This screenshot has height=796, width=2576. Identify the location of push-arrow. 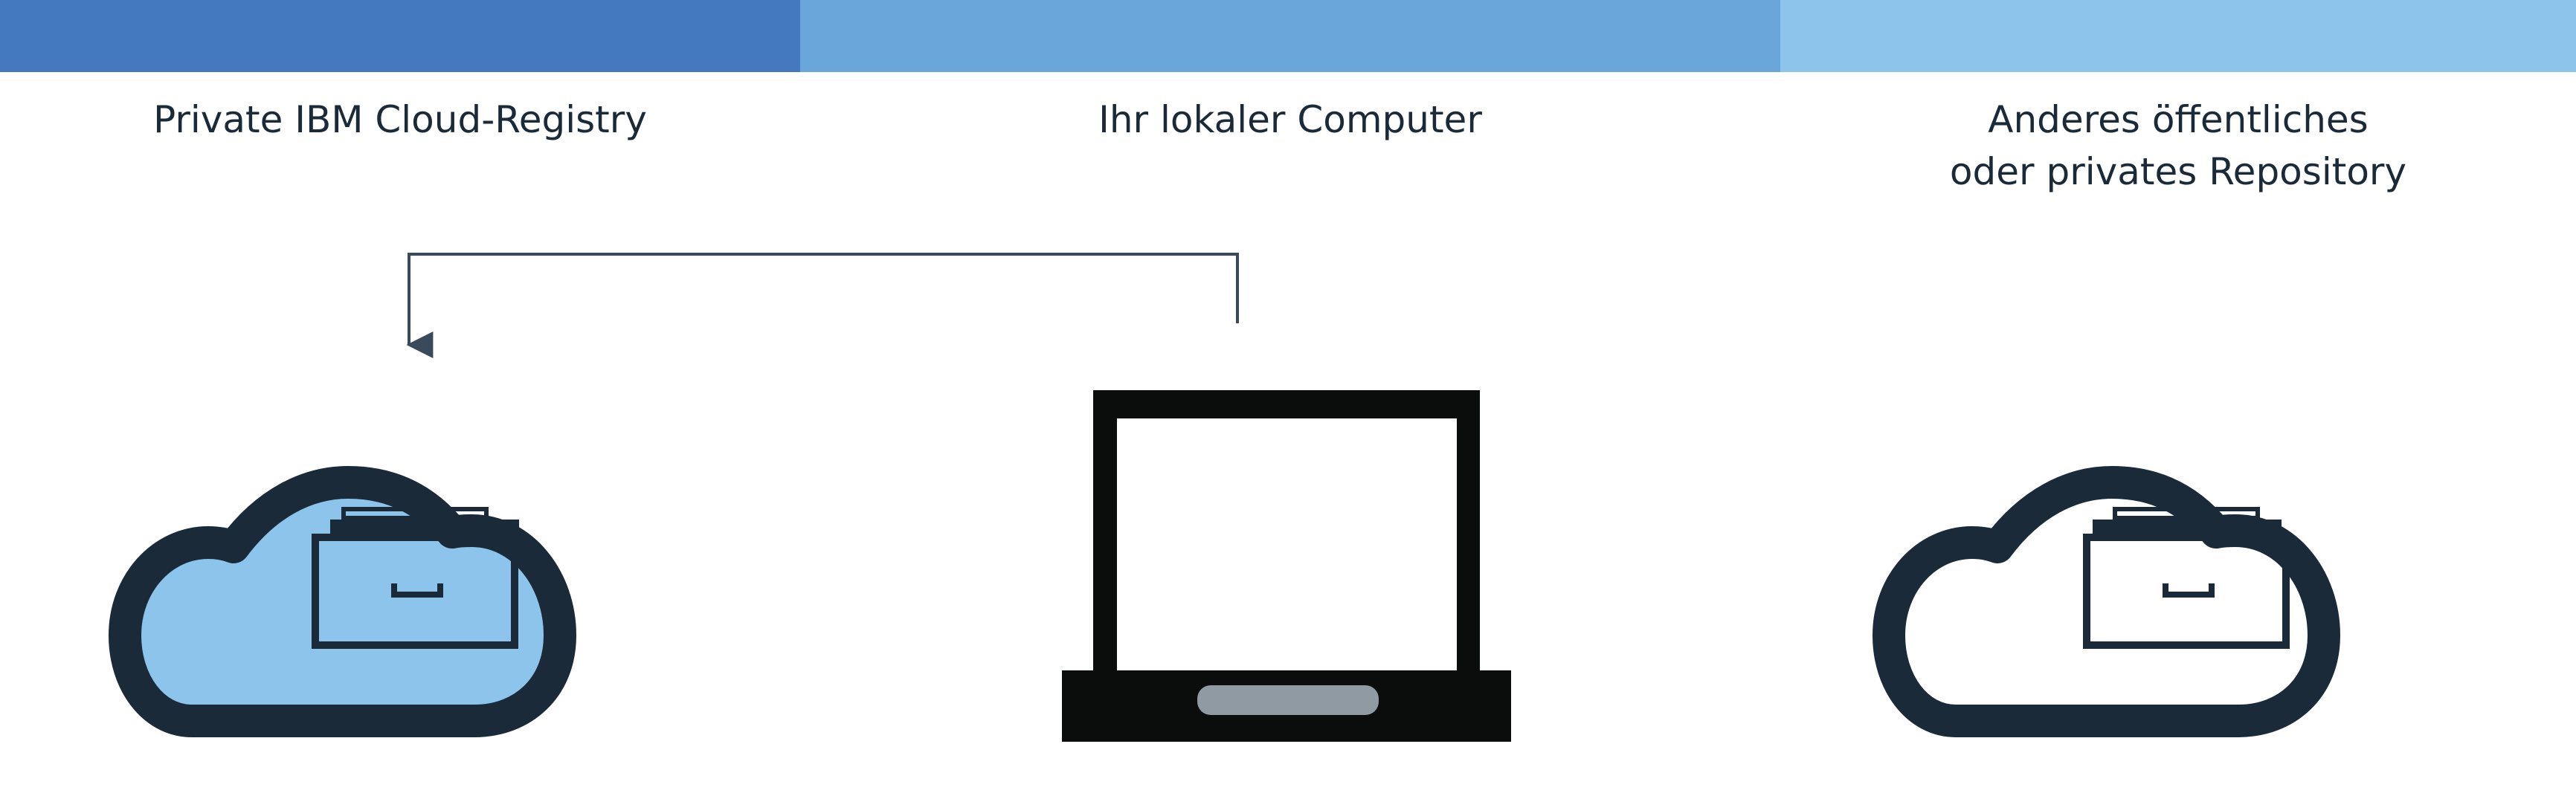
(822, 306).